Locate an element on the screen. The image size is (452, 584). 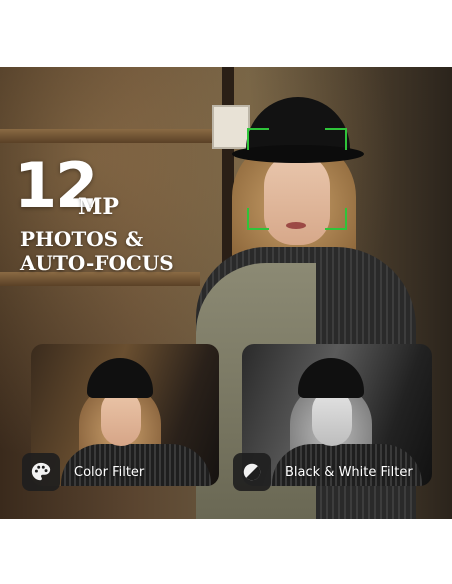
contrast-icon is located at coordinates (252, 472).